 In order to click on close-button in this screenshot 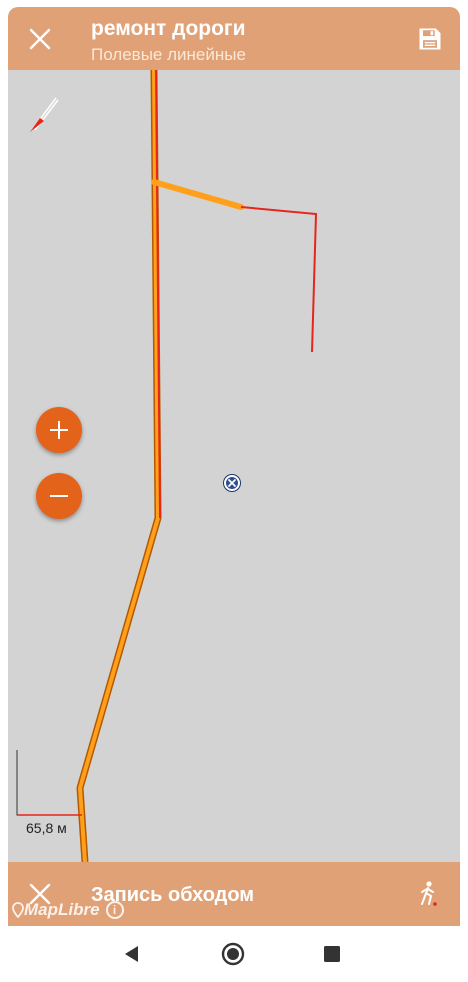, I will do `click(40, 39)`.